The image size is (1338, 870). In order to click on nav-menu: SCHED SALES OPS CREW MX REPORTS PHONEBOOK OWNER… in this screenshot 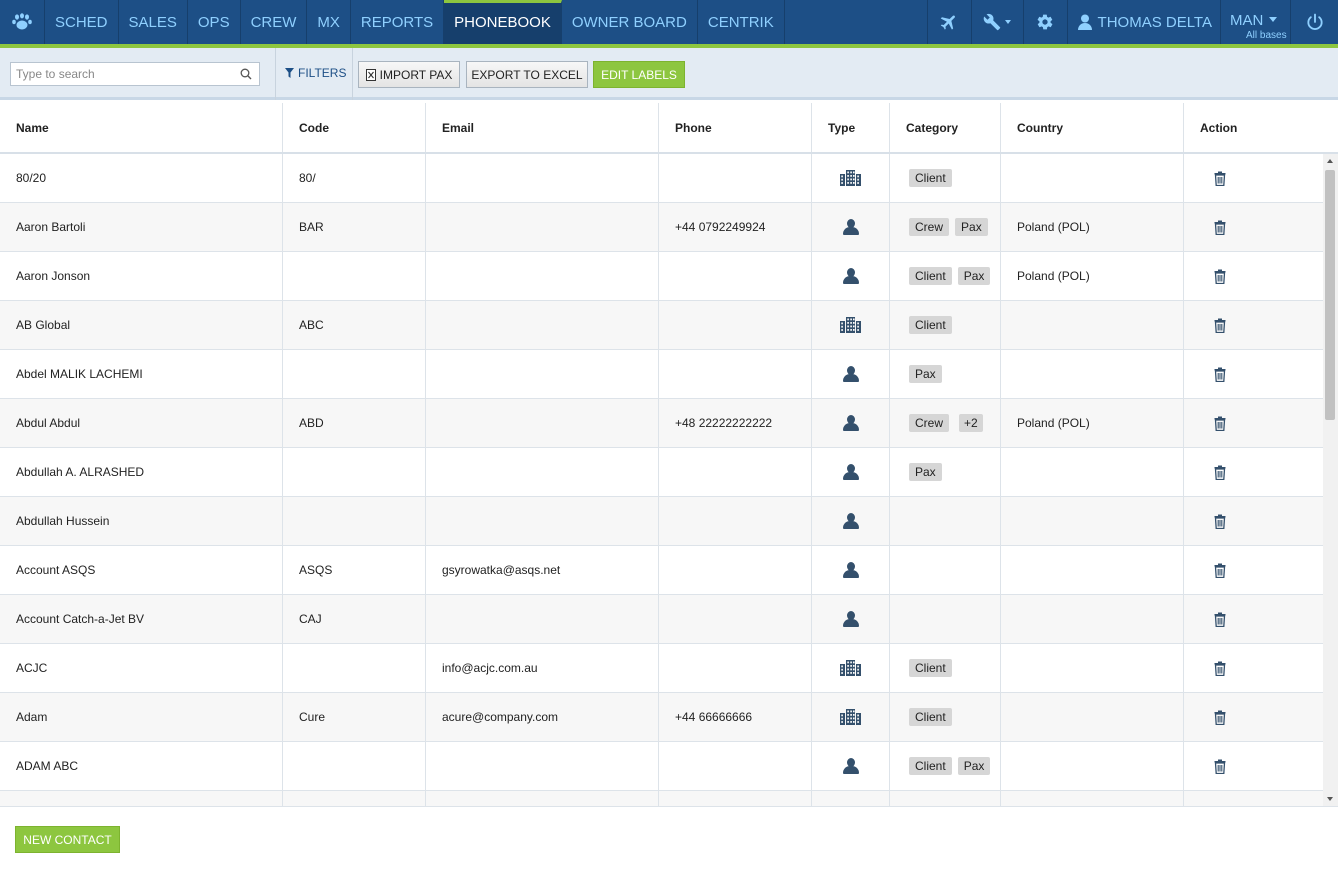, I will do `click(415, 22)`.